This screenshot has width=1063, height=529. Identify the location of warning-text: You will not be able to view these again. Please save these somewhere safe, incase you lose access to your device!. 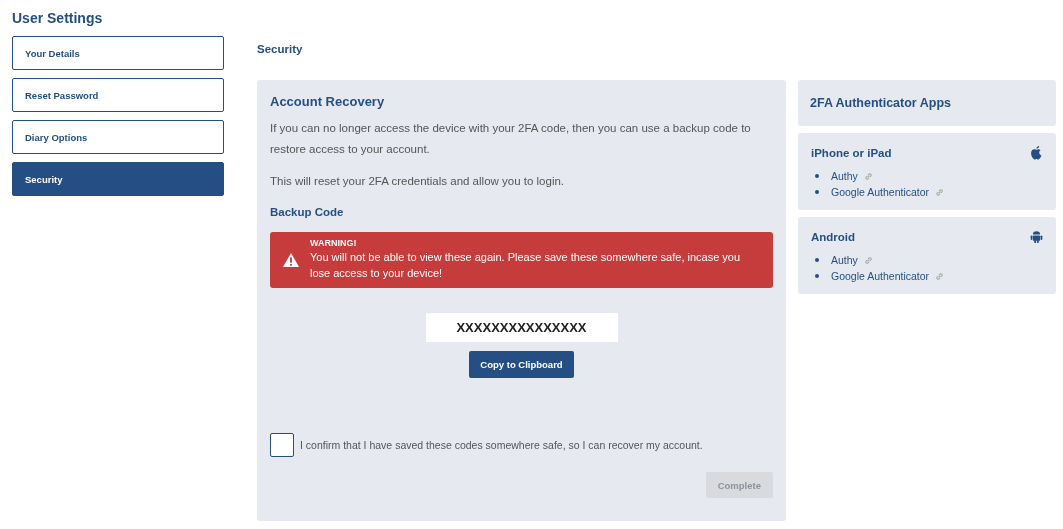
(526, 265).